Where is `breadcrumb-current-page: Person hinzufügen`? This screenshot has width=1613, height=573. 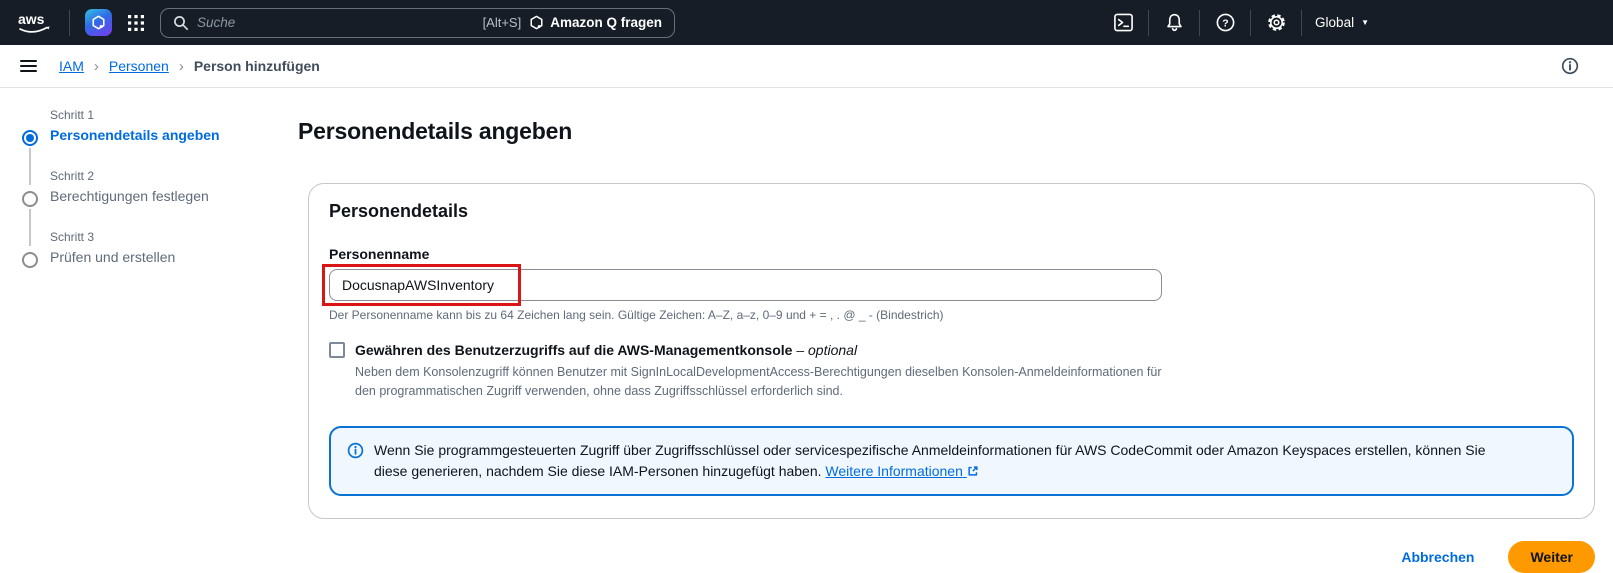 breadcrumb-current-page: Person hinzufügen is located at coordinates (256, 66).